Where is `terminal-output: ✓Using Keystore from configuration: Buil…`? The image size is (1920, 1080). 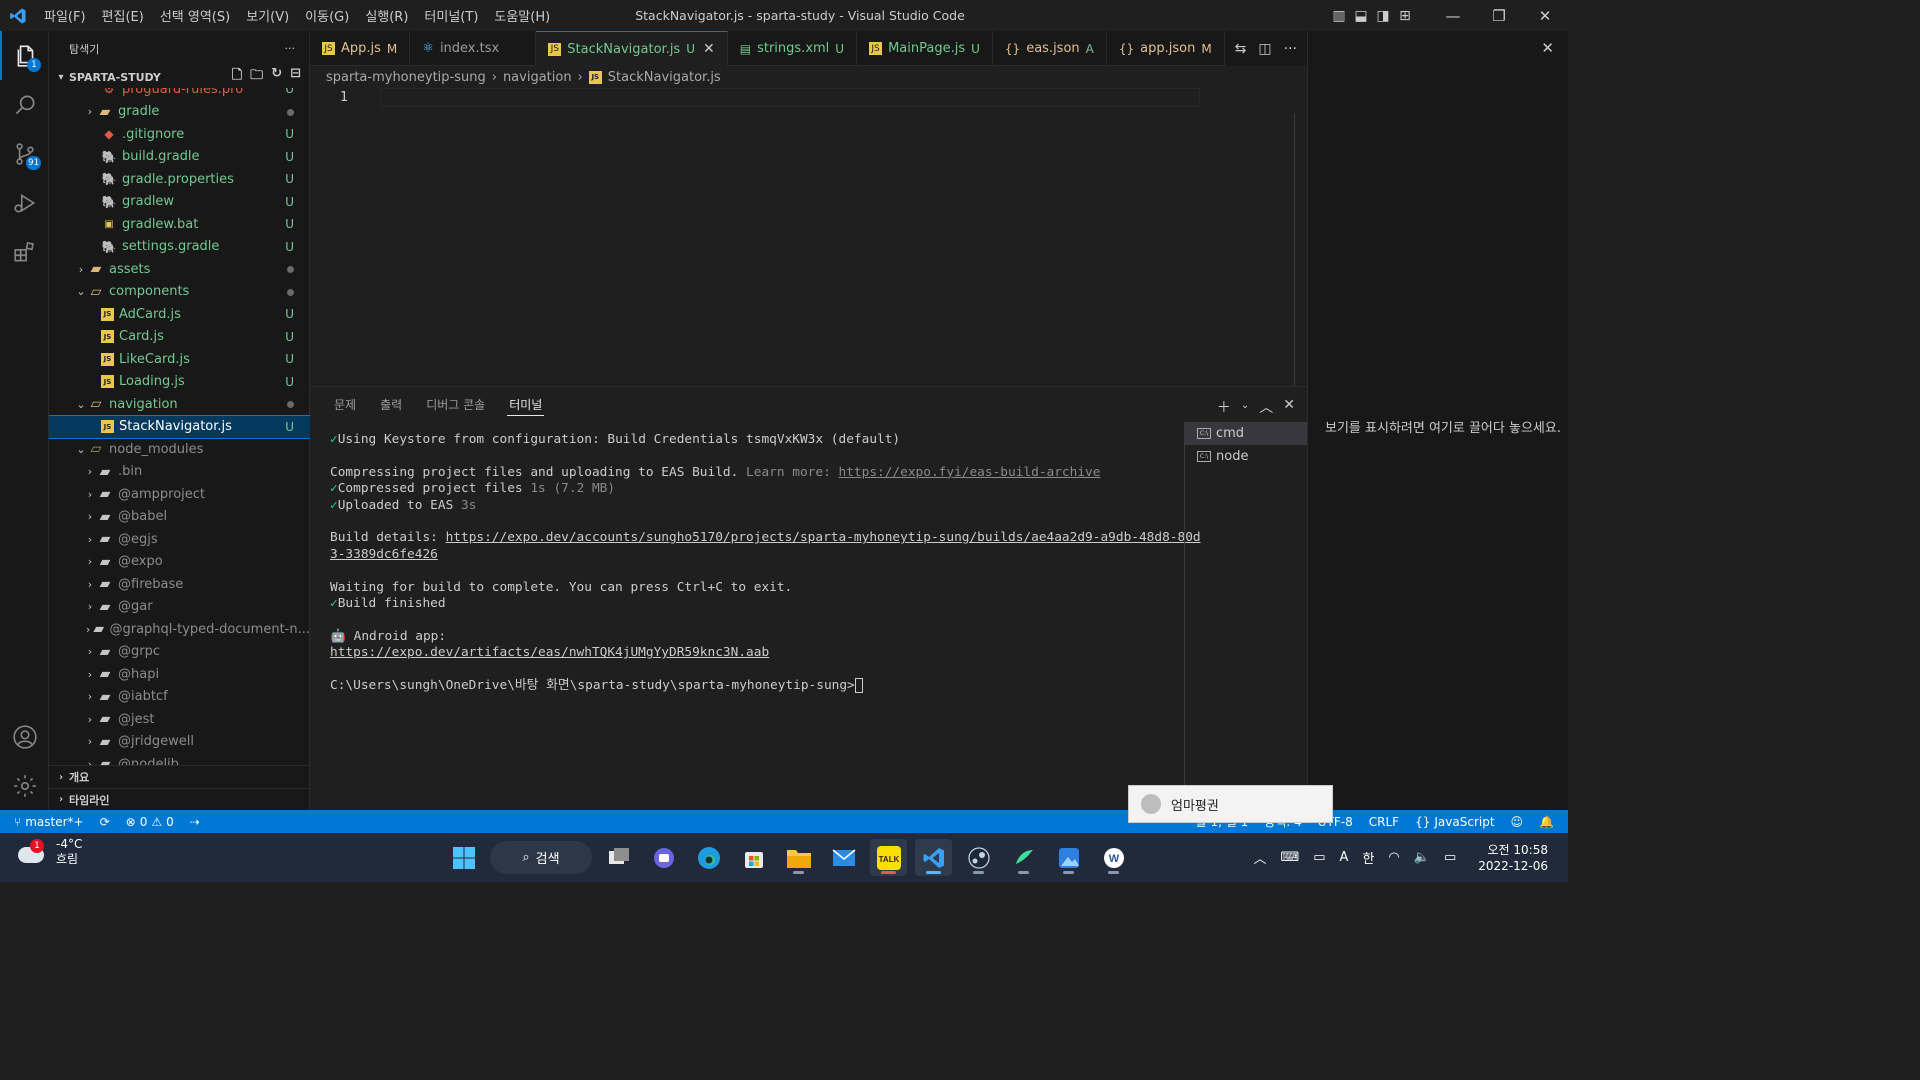
terminal-output: ✓Using Keystore from configuration: Buil… is located at coordinates (765, 563).